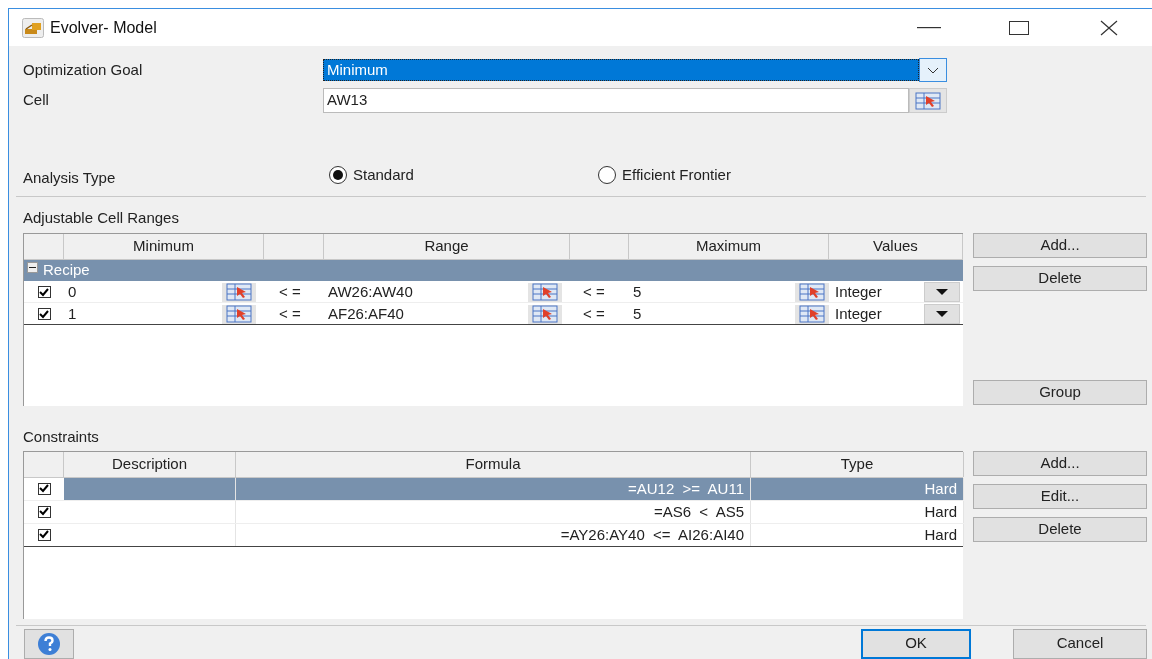 The height and width of the screenshot is (659, 1152). Describe the element at coordinates (676, 175) in the screenshot. I see `radio-label: Efficient Frontier` at that location.